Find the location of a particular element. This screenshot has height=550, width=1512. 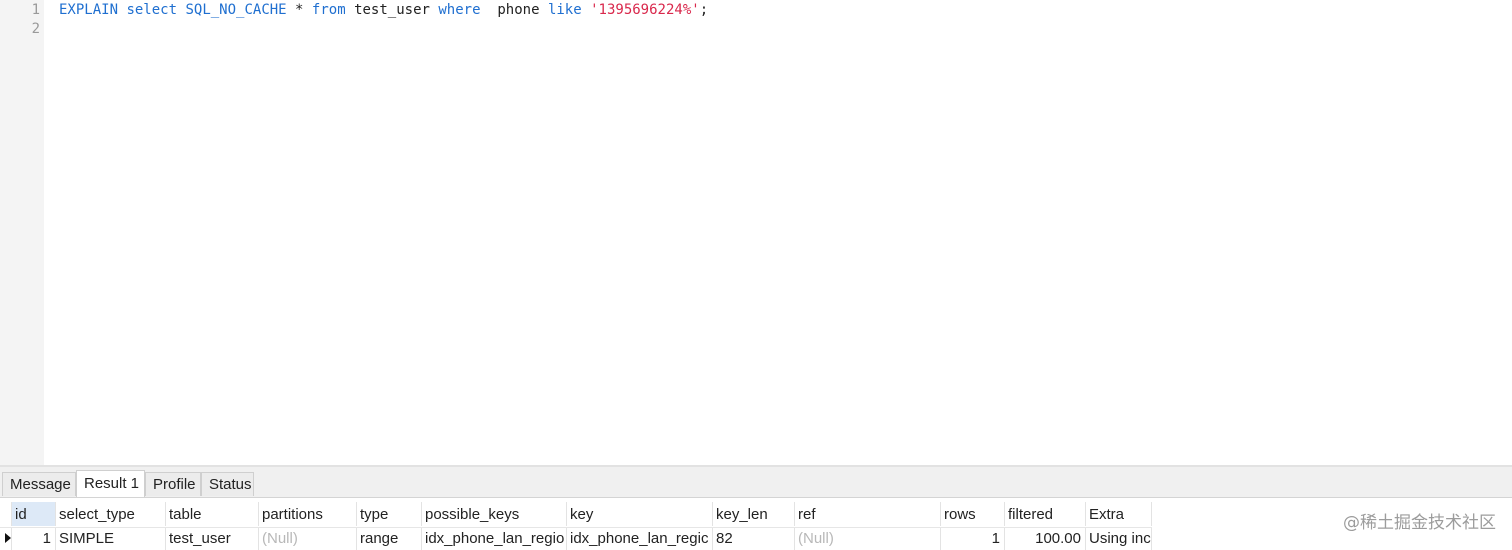

cell-select-type: SIMPLE is located at coordinates (111, 539).